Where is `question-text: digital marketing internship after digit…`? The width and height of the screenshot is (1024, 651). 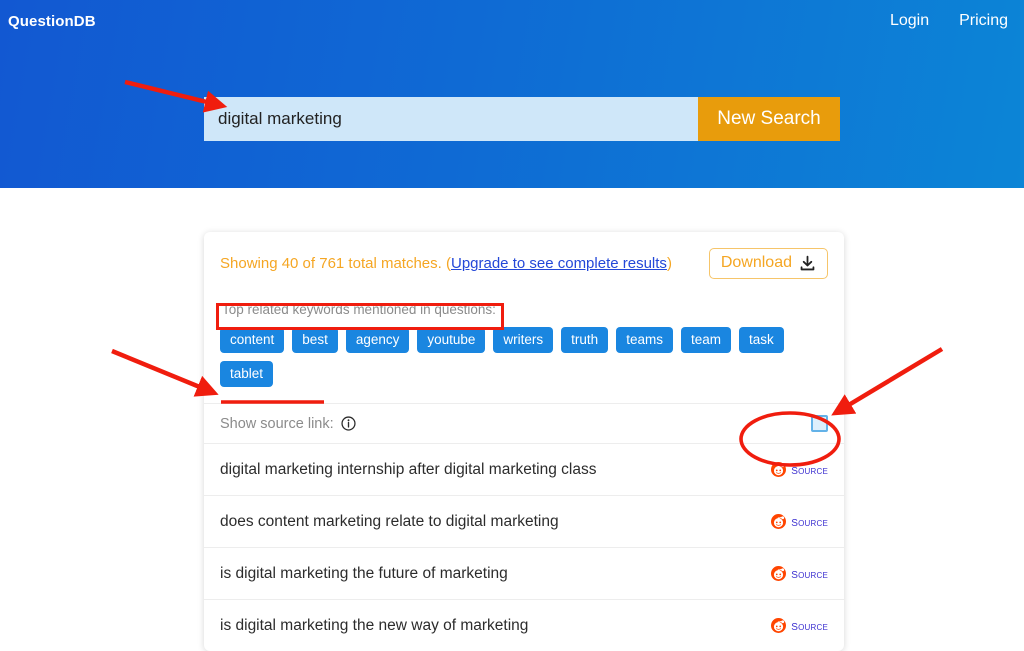 question-text: digital marketing internship after digit… is located at coordinates (408, 469).